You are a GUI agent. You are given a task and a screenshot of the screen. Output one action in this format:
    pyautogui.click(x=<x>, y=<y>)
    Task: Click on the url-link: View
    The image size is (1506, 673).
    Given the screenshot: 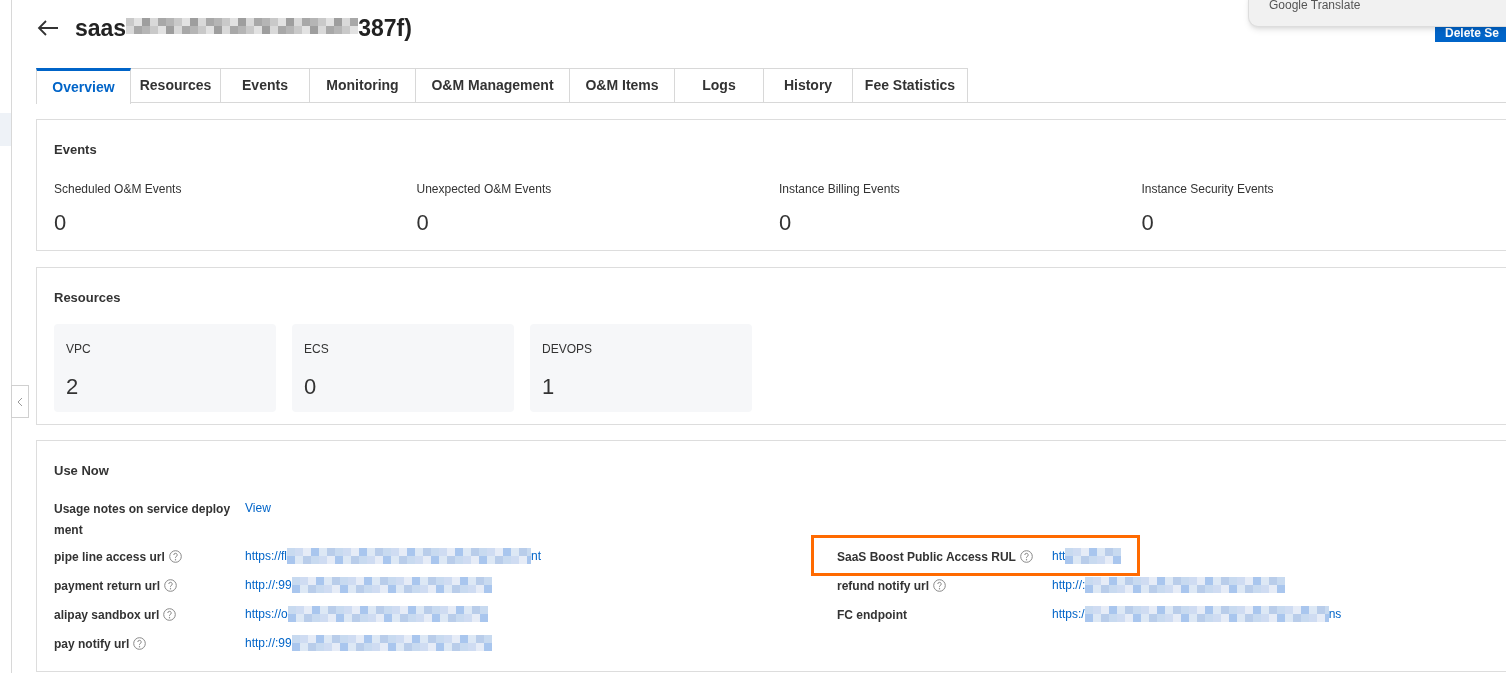 What is the action you would take?
    pyautogui.click(x=258, y=507)
    